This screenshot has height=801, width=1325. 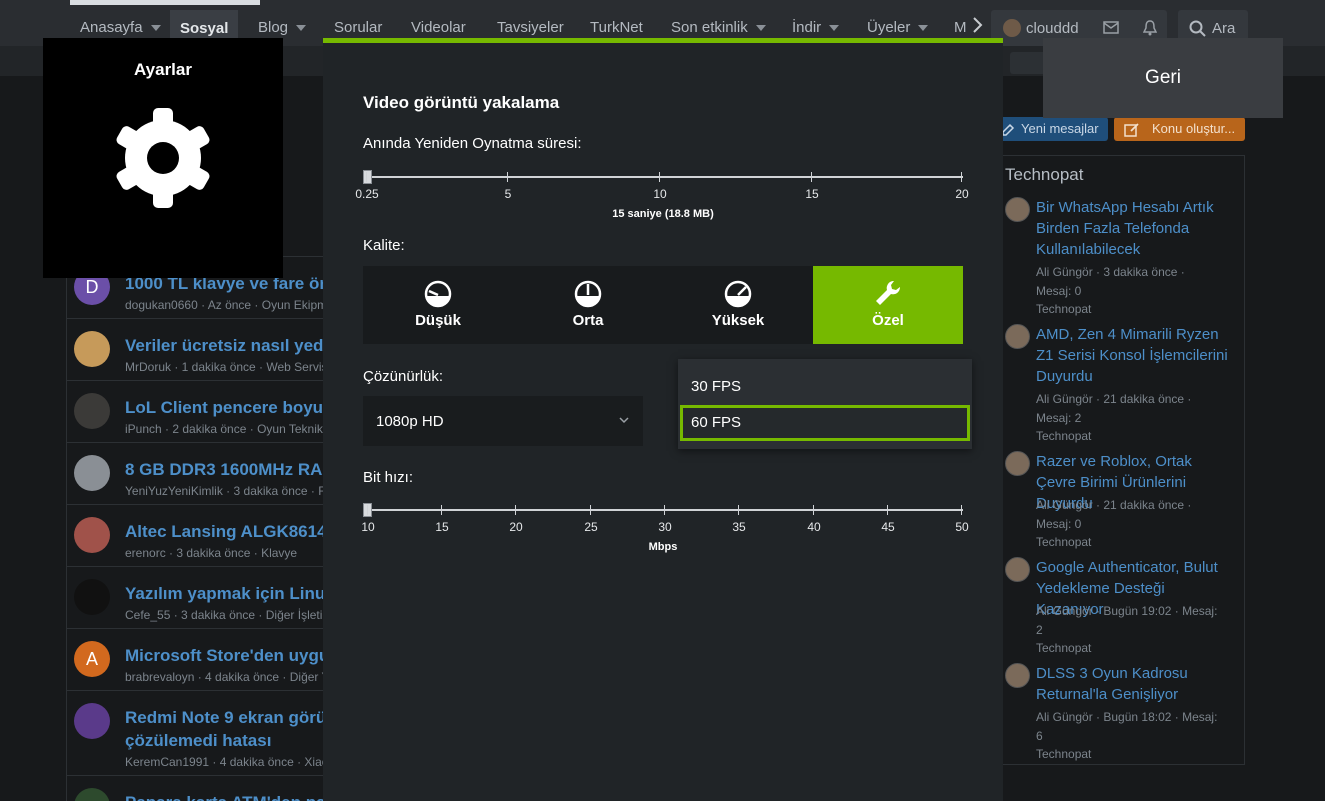 What do you see at coordinates (1110, 272) in the screenshot?
I see `news-meta: Ali Güngör · 3 dakika önce ·` at bounding box center [1110, 272].